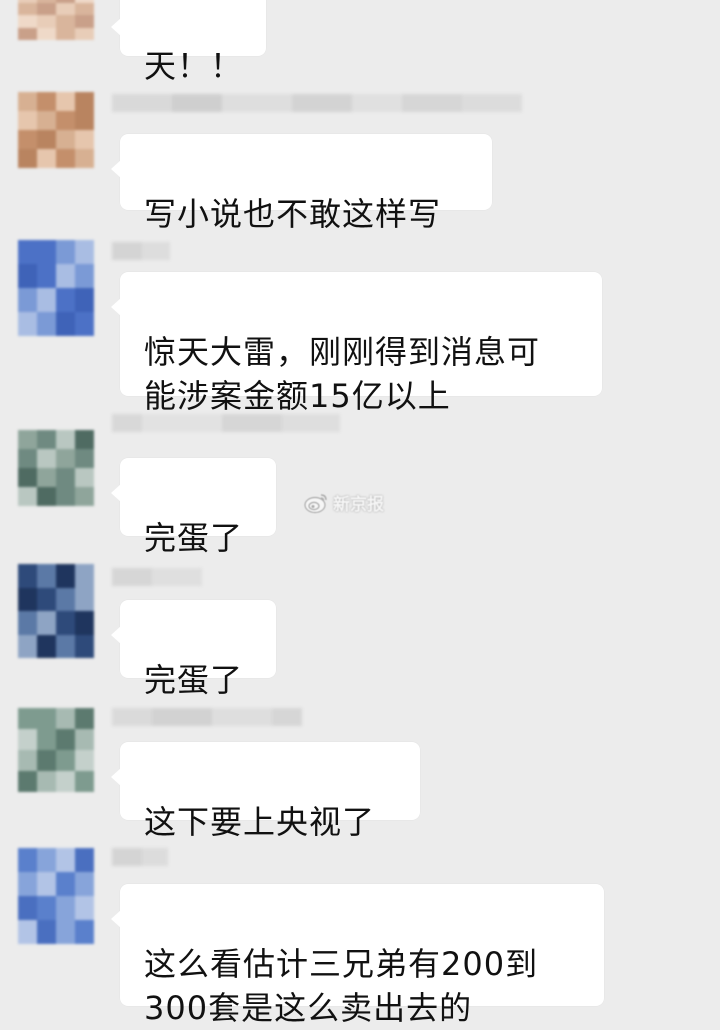 The image size is (720, 1030). What do you see at coordinates (358, 505) in the screenshot?
I see `watermark-text: 新京报` at bounding box center [358, 505].